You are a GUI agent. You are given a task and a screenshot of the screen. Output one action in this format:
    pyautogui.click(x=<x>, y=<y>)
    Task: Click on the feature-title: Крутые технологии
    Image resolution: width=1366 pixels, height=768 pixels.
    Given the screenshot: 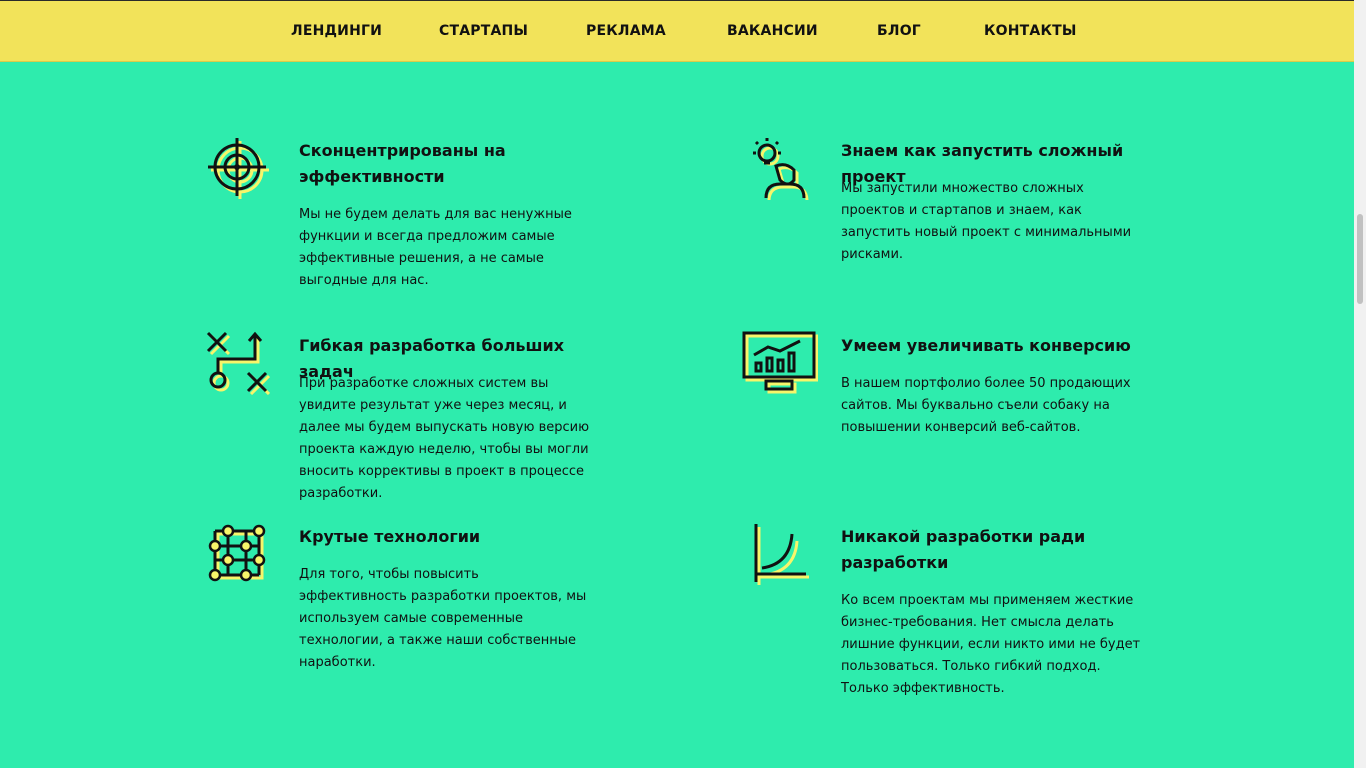 What is the action you would take?
    pyautogui.click(x=390, y=536)
    